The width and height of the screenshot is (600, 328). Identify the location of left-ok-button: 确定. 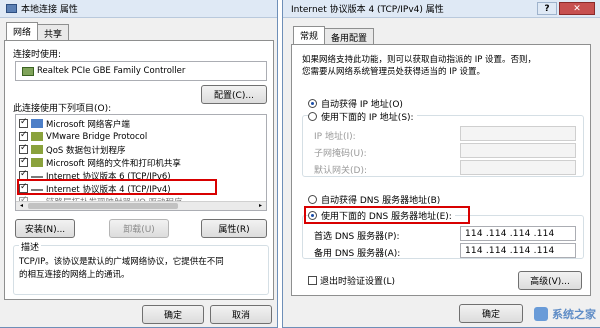
(173, 314).